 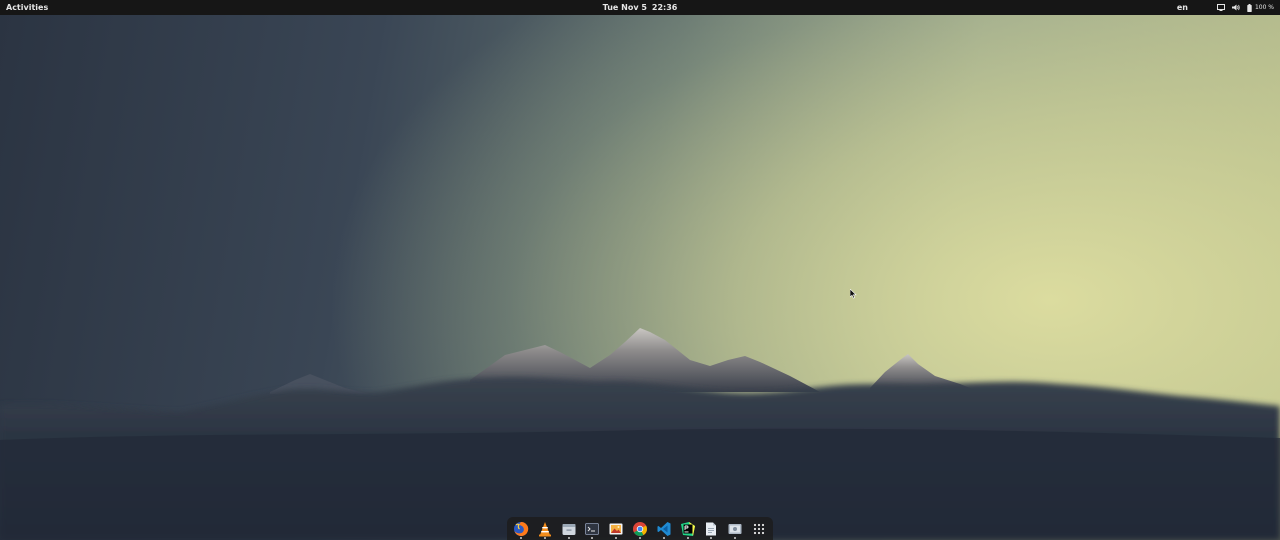 I want to click on dock-item-chrome, so click(x=640, y=529).